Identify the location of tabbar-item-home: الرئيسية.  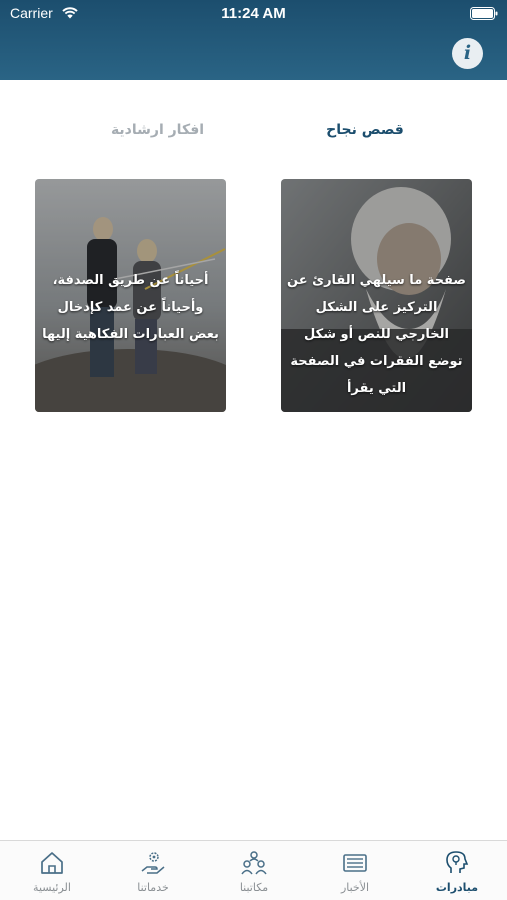
(52, 872).